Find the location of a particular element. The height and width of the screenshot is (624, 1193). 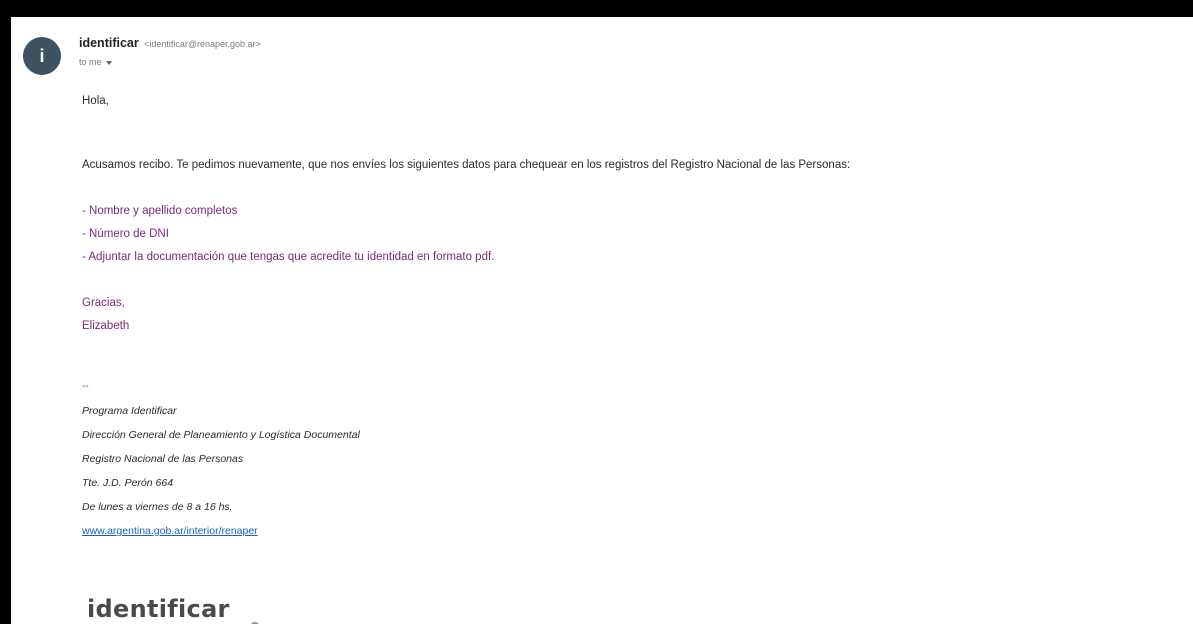

identificar-logo: identificar is located at coordinates (158, 609).